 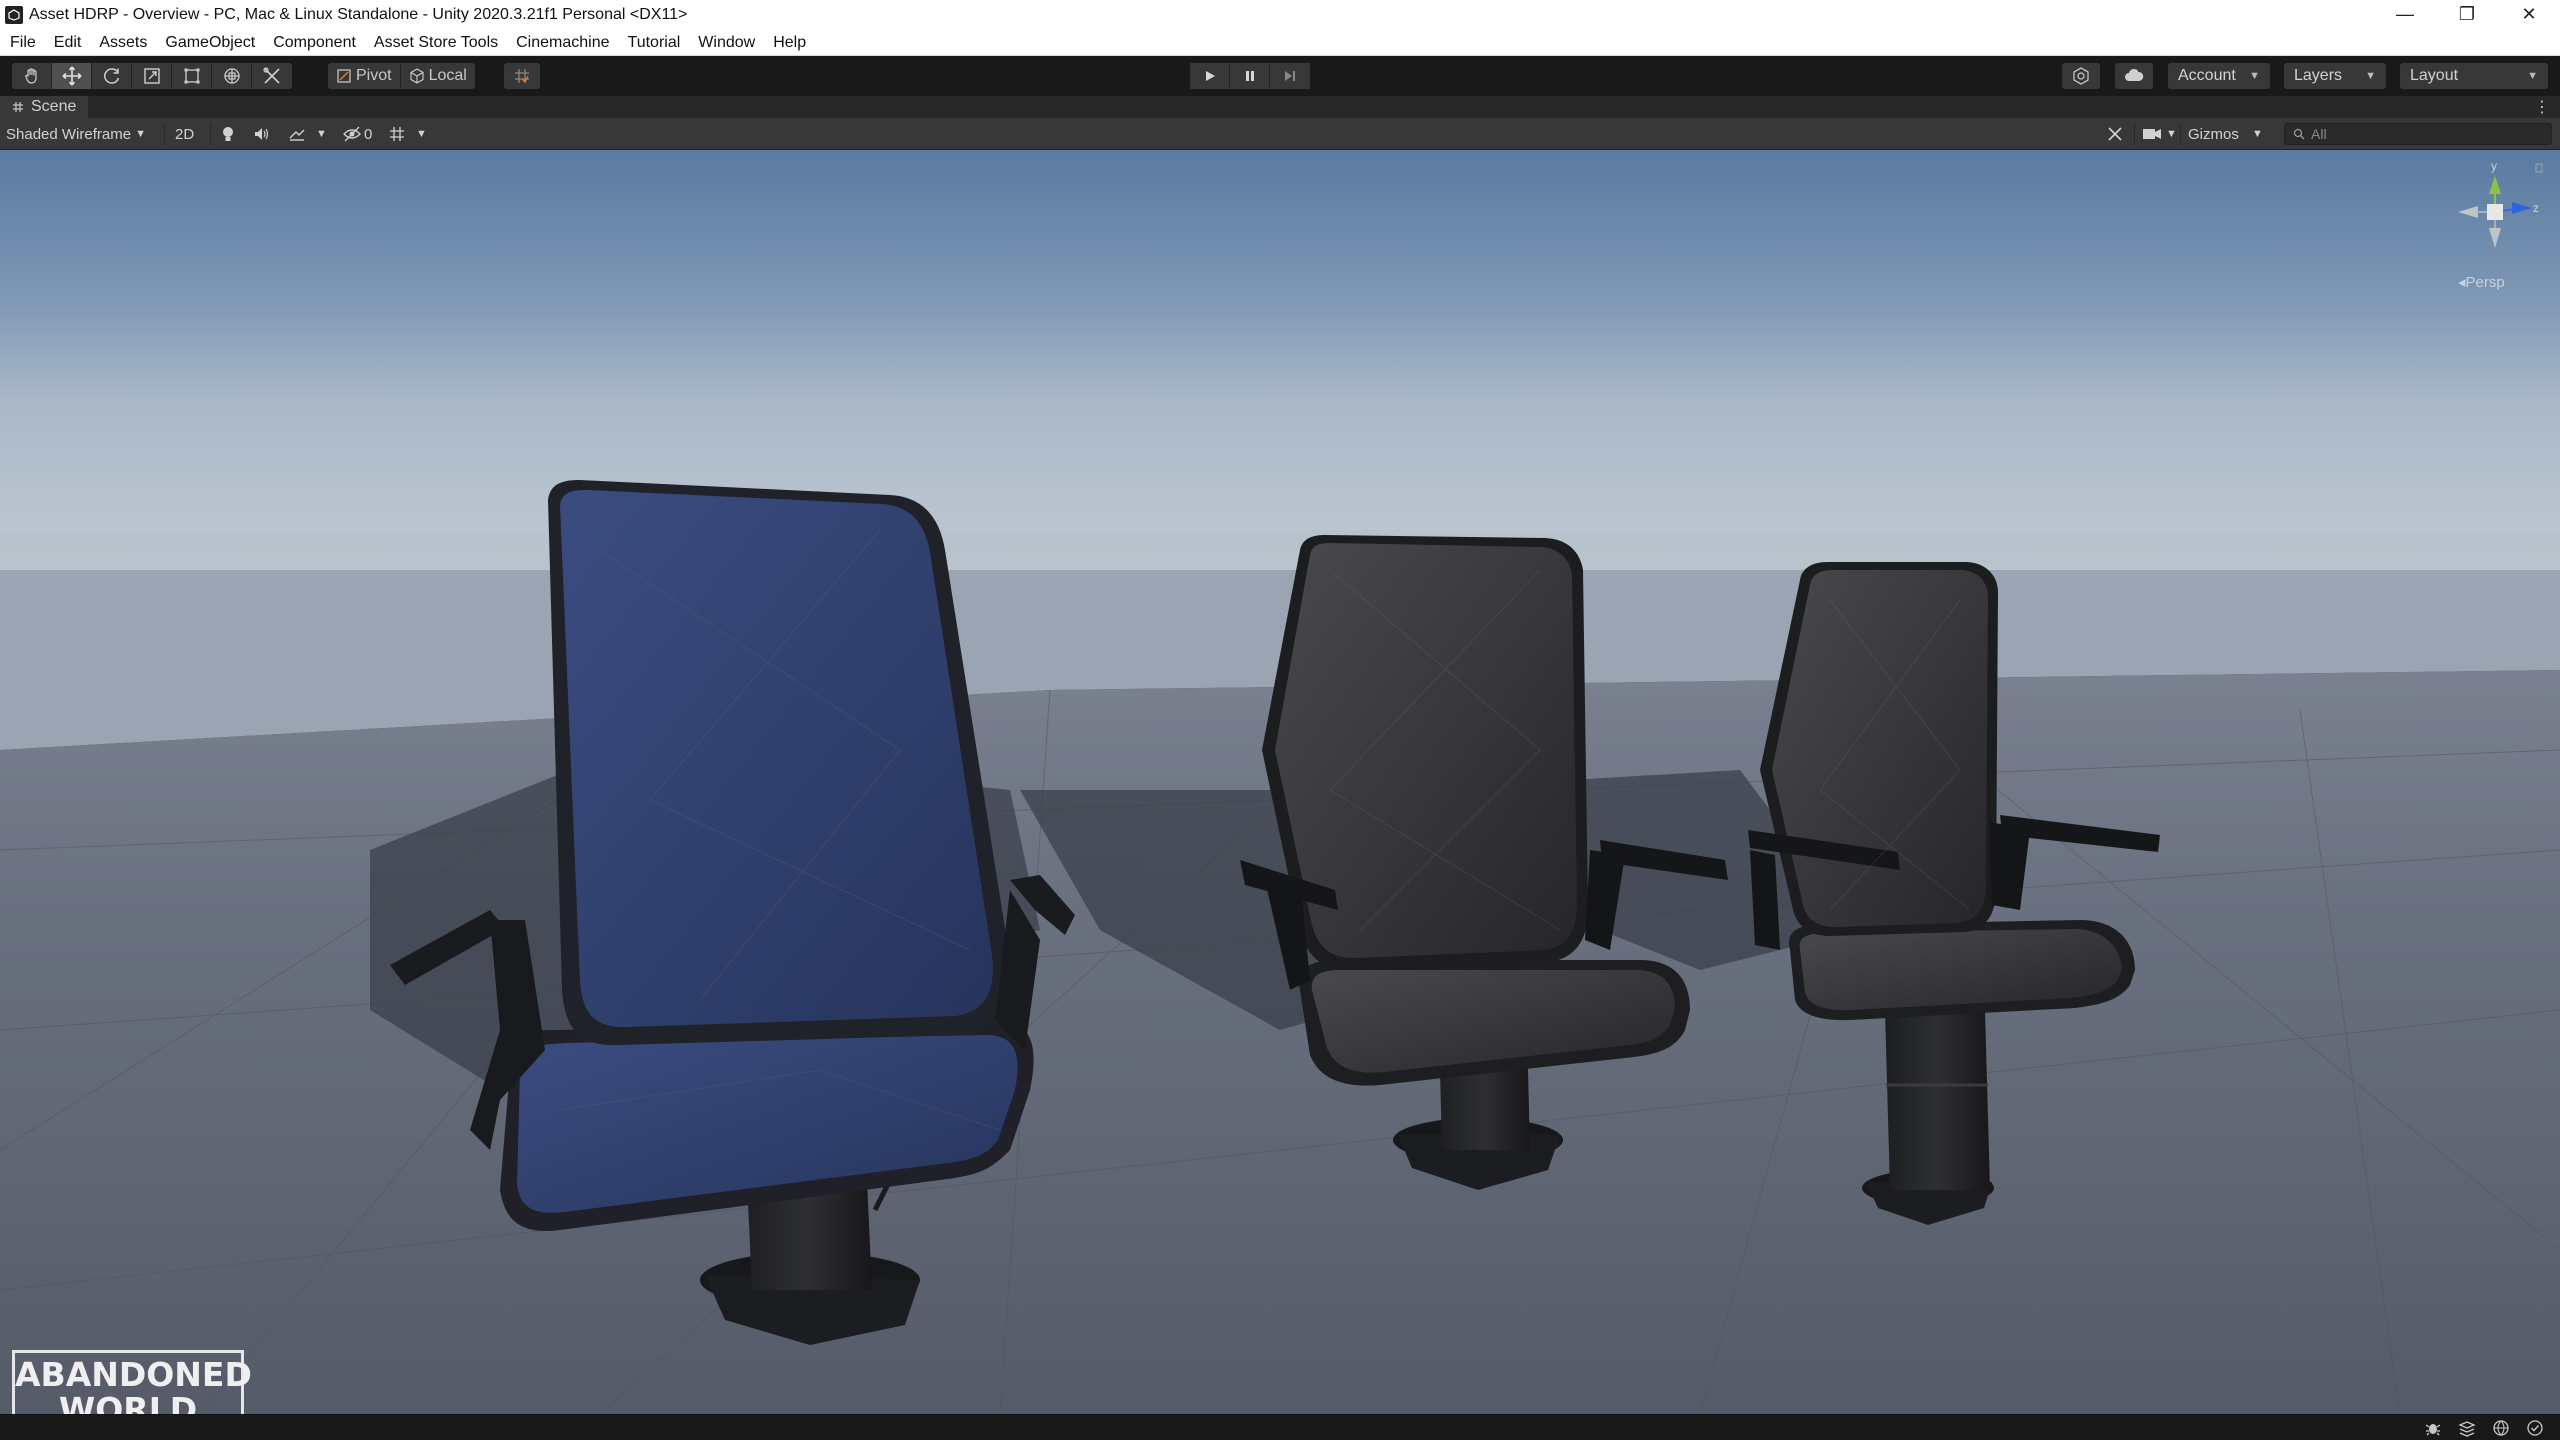 I want to click on layers-status-button, so click(x=2467, y=1428).